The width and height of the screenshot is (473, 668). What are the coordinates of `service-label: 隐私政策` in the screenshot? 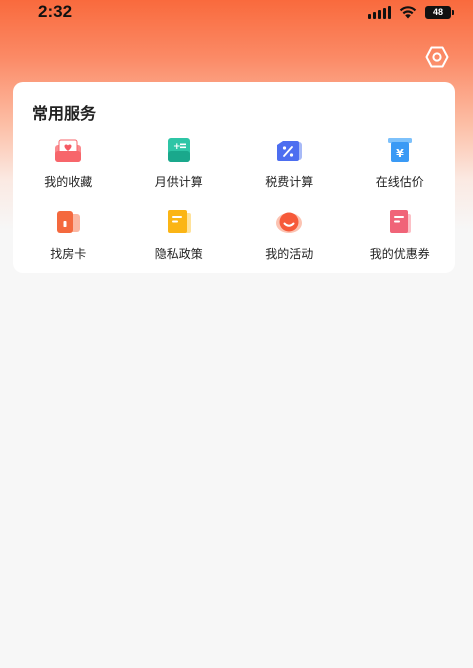 It's located at (178, 254).